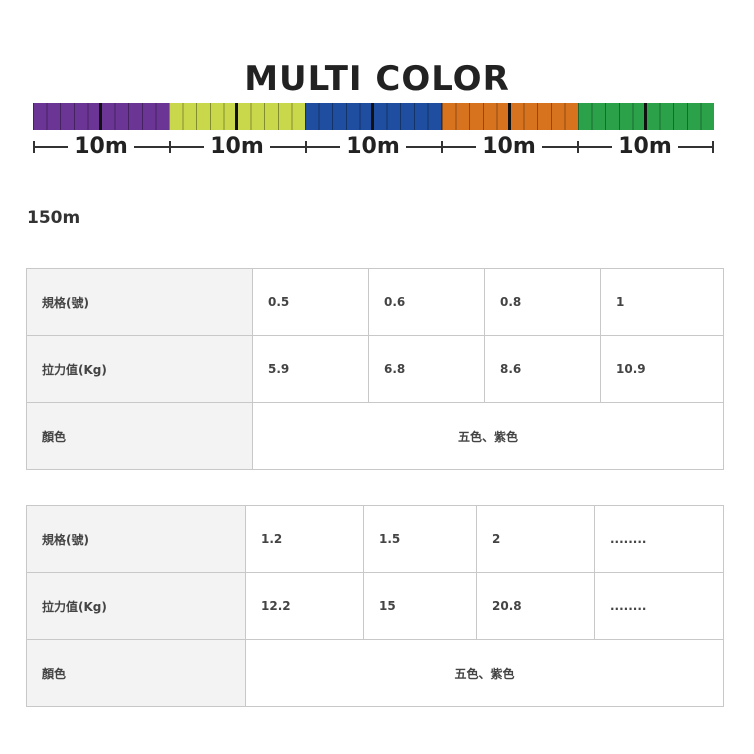  I want to click on table-cell: 20.8, so click(535, 606).